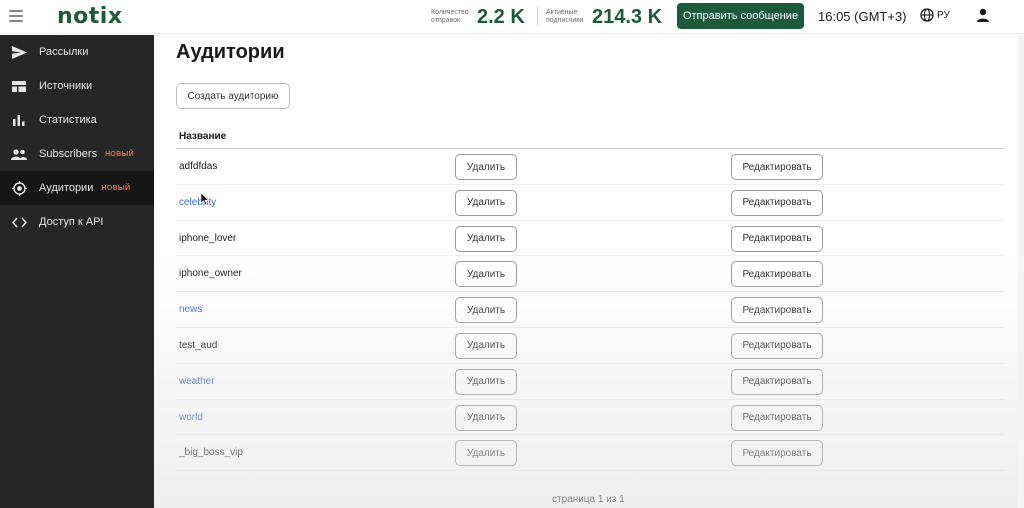  What do you see at coordinates (198, 345) in the screenshot?
I see `audience-name: test_aud` at bounding box center [198, 345].